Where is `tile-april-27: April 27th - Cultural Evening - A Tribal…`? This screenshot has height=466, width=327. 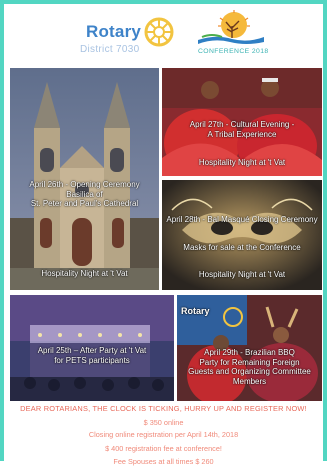 tile-april-27: April 27th - Cultural Evening - A Tribal… is located at coordinates (242, 122).